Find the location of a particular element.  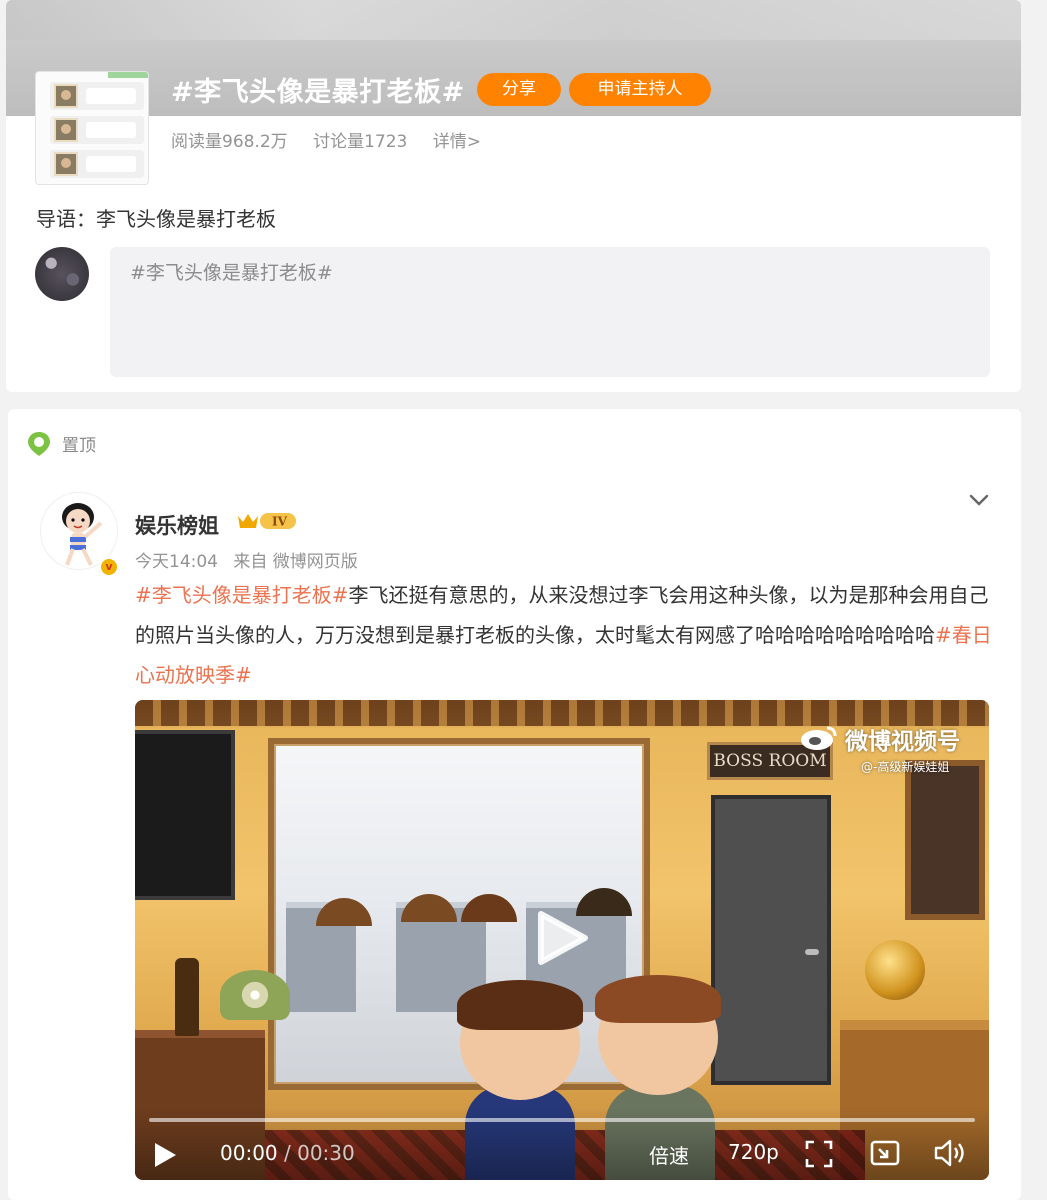

level-badge-text: IV is located at coordinates (280, 522).